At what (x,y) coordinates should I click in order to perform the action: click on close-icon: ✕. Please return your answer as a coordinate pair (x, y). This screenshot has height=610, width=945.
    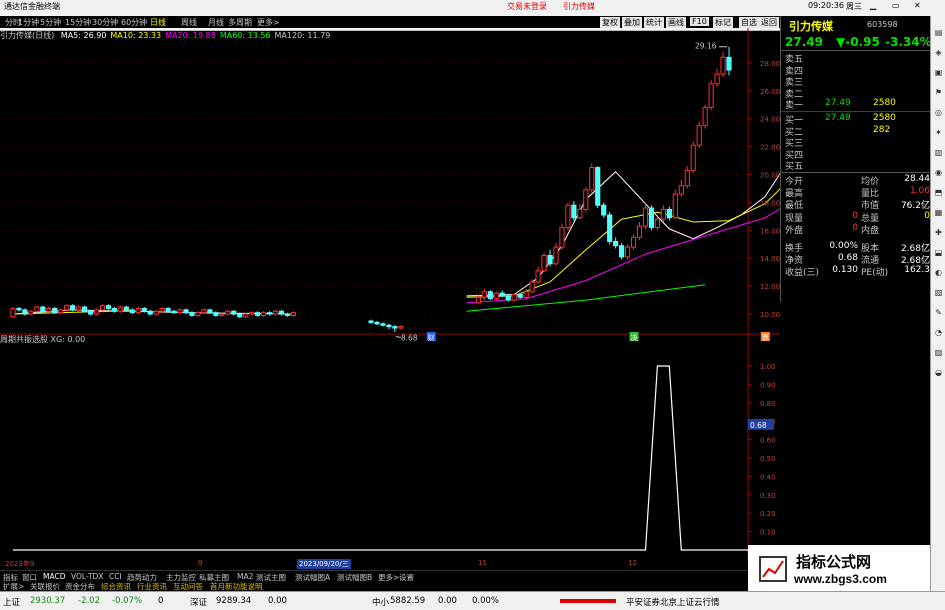
    Looking at the image, I should click on (917, 5).